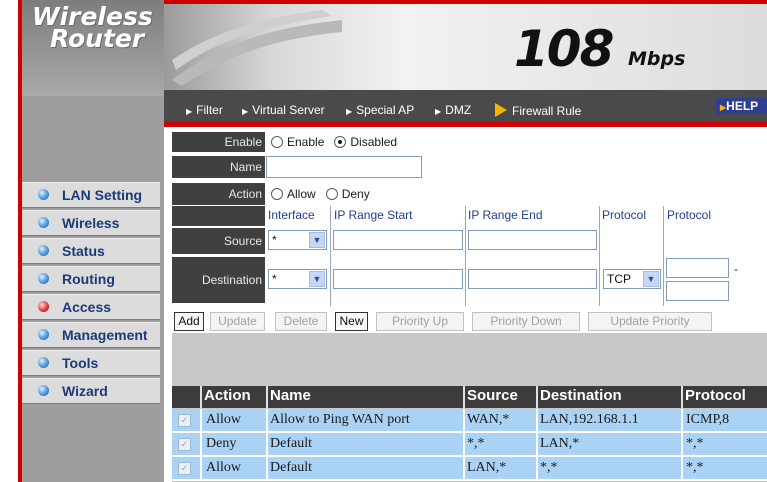 This screenshot has height=482, width=767. Describe the element at coordinates (257, 48) in the screenshot. I see `swoosh-graphic-icon` at that location.